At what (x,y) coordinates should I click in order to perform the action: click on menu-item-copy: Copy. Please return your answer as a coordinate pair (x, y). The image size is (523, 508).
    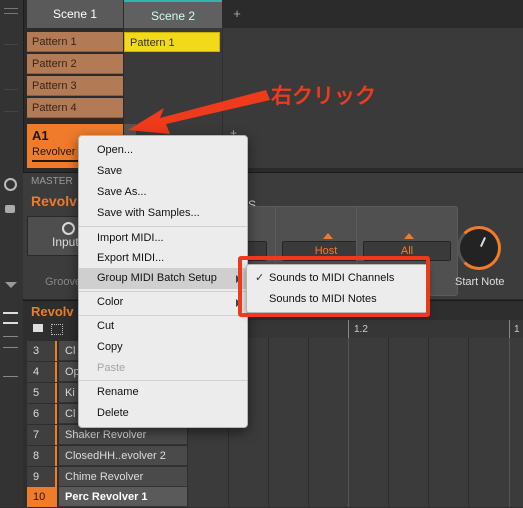
    Looking at the image, I should click on (163, 347).